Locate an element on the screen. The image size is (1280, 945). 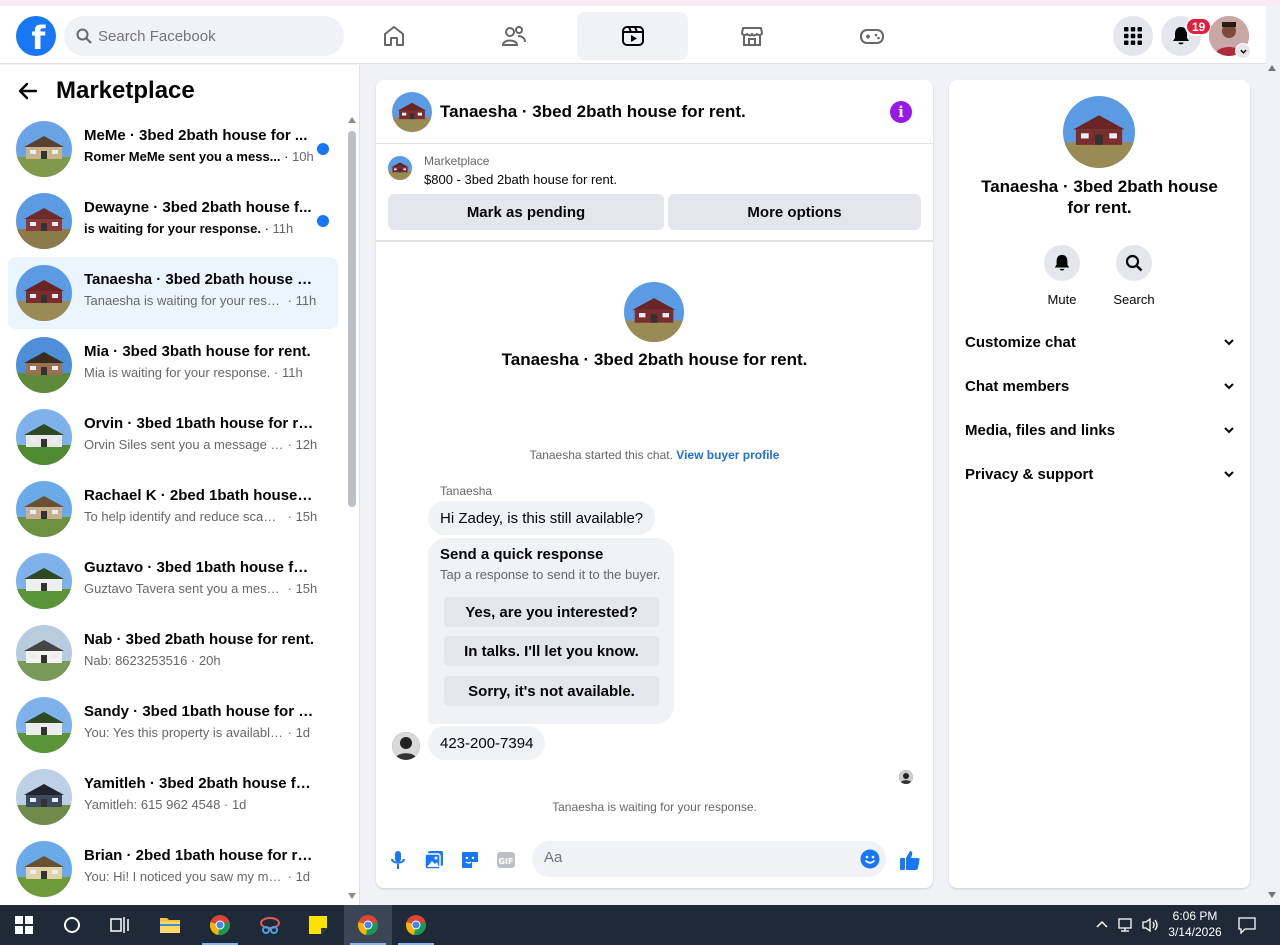
gif-button: GIF is located at coordinates (506, 860).